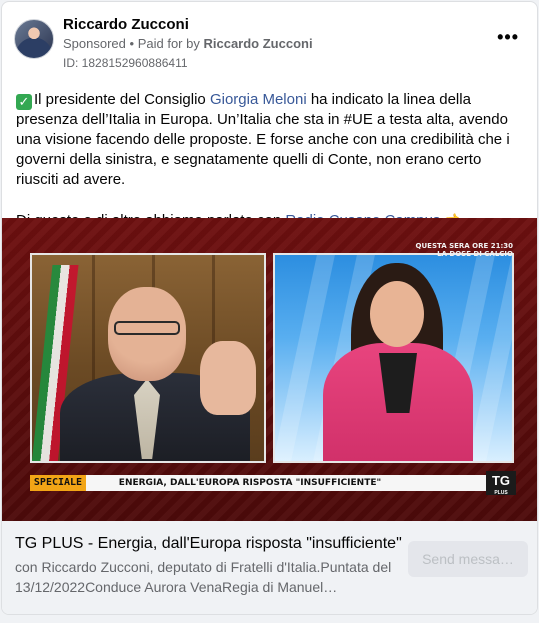 The height and width of the screenshot is (623, 539). I want to click on author-name: Riccardo Zucconi, so click(126, 24).